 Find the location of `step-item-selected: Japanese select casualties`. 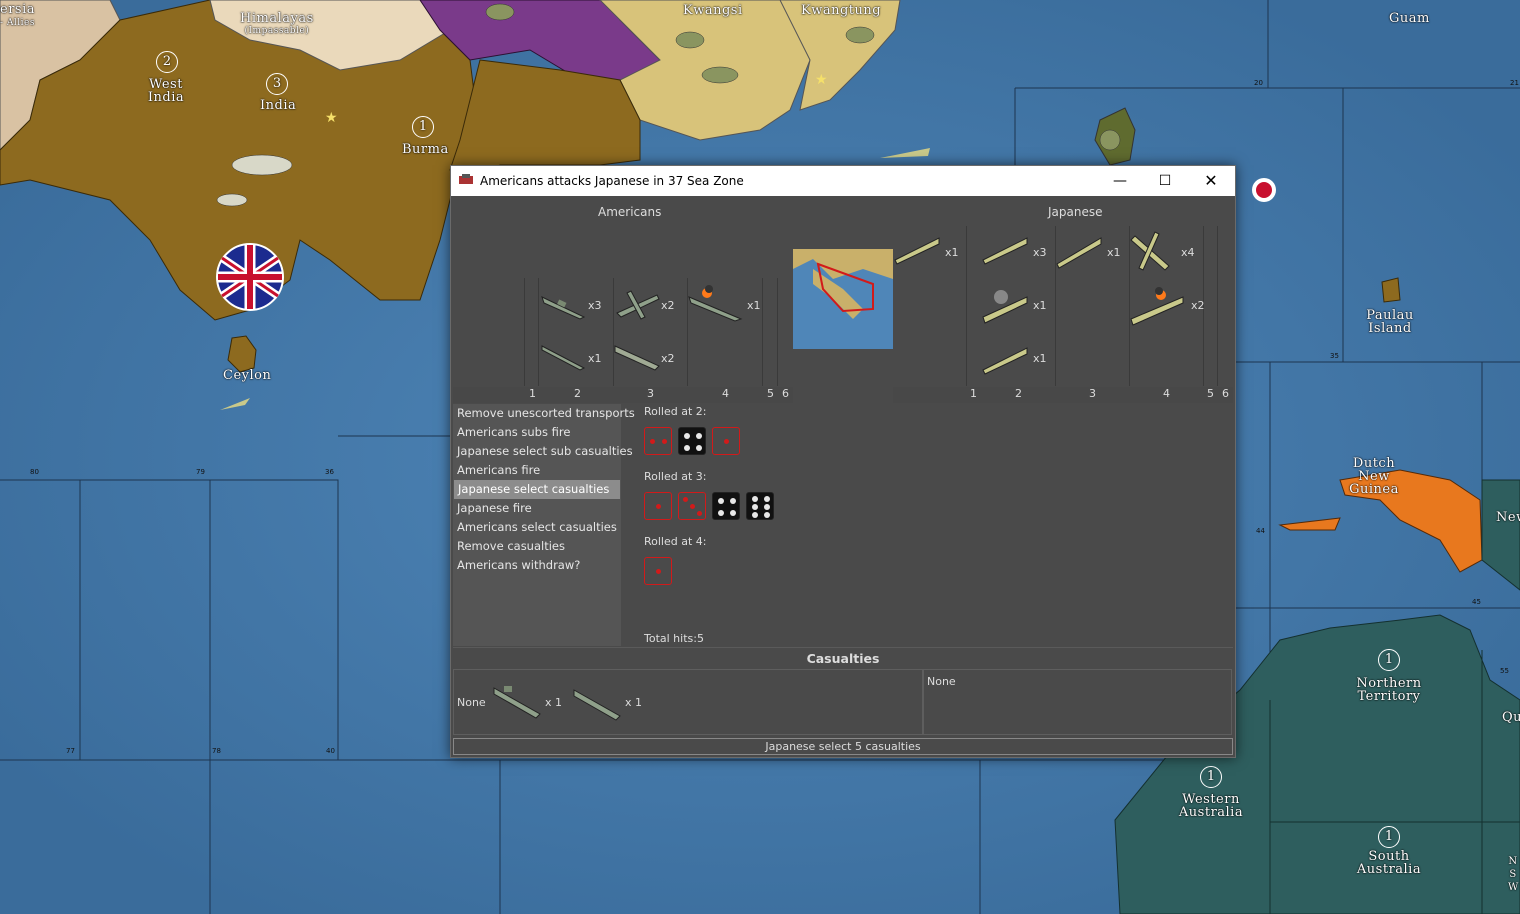

step-item-selected: Japanese select casualties is located at coordinates (537, 489).